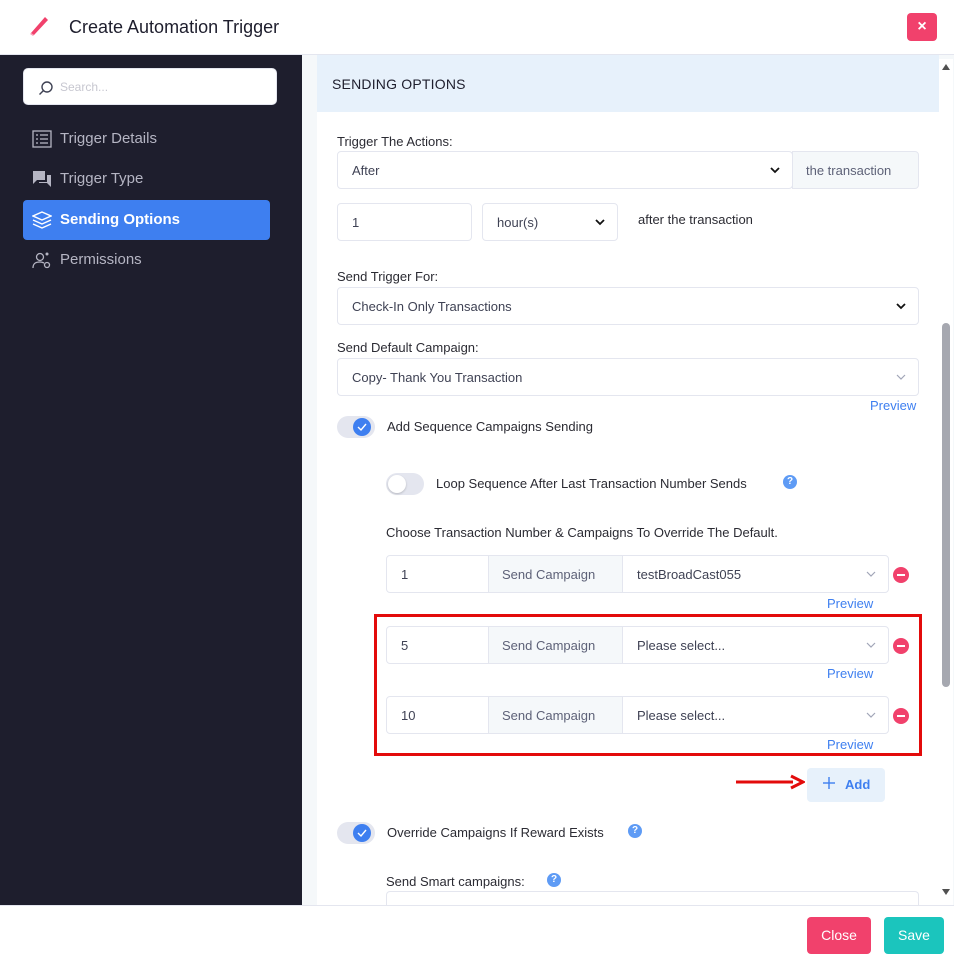 The height and width of the screenshot is (964, 954). Describe the element at coordinates (477, 934) in the screenshot. I see `modal-footer: Close Save` at that location.